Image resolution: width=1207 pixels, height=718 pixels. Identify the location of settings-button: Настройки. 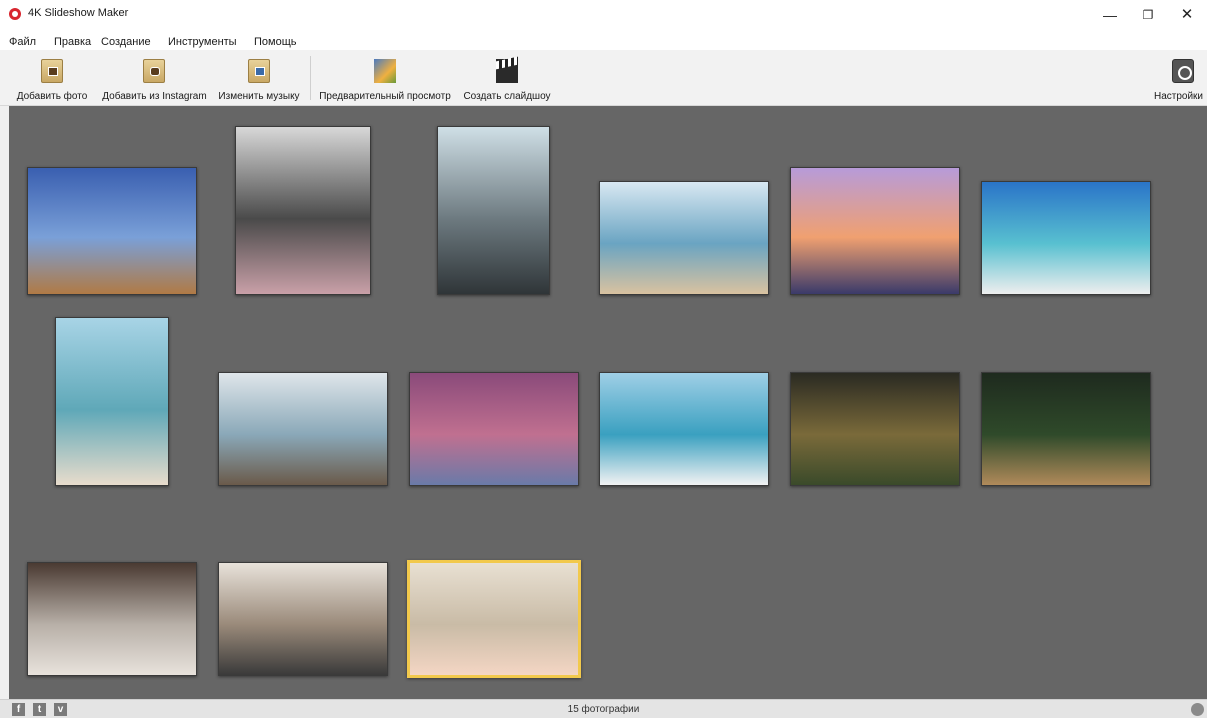
(1178, 78).